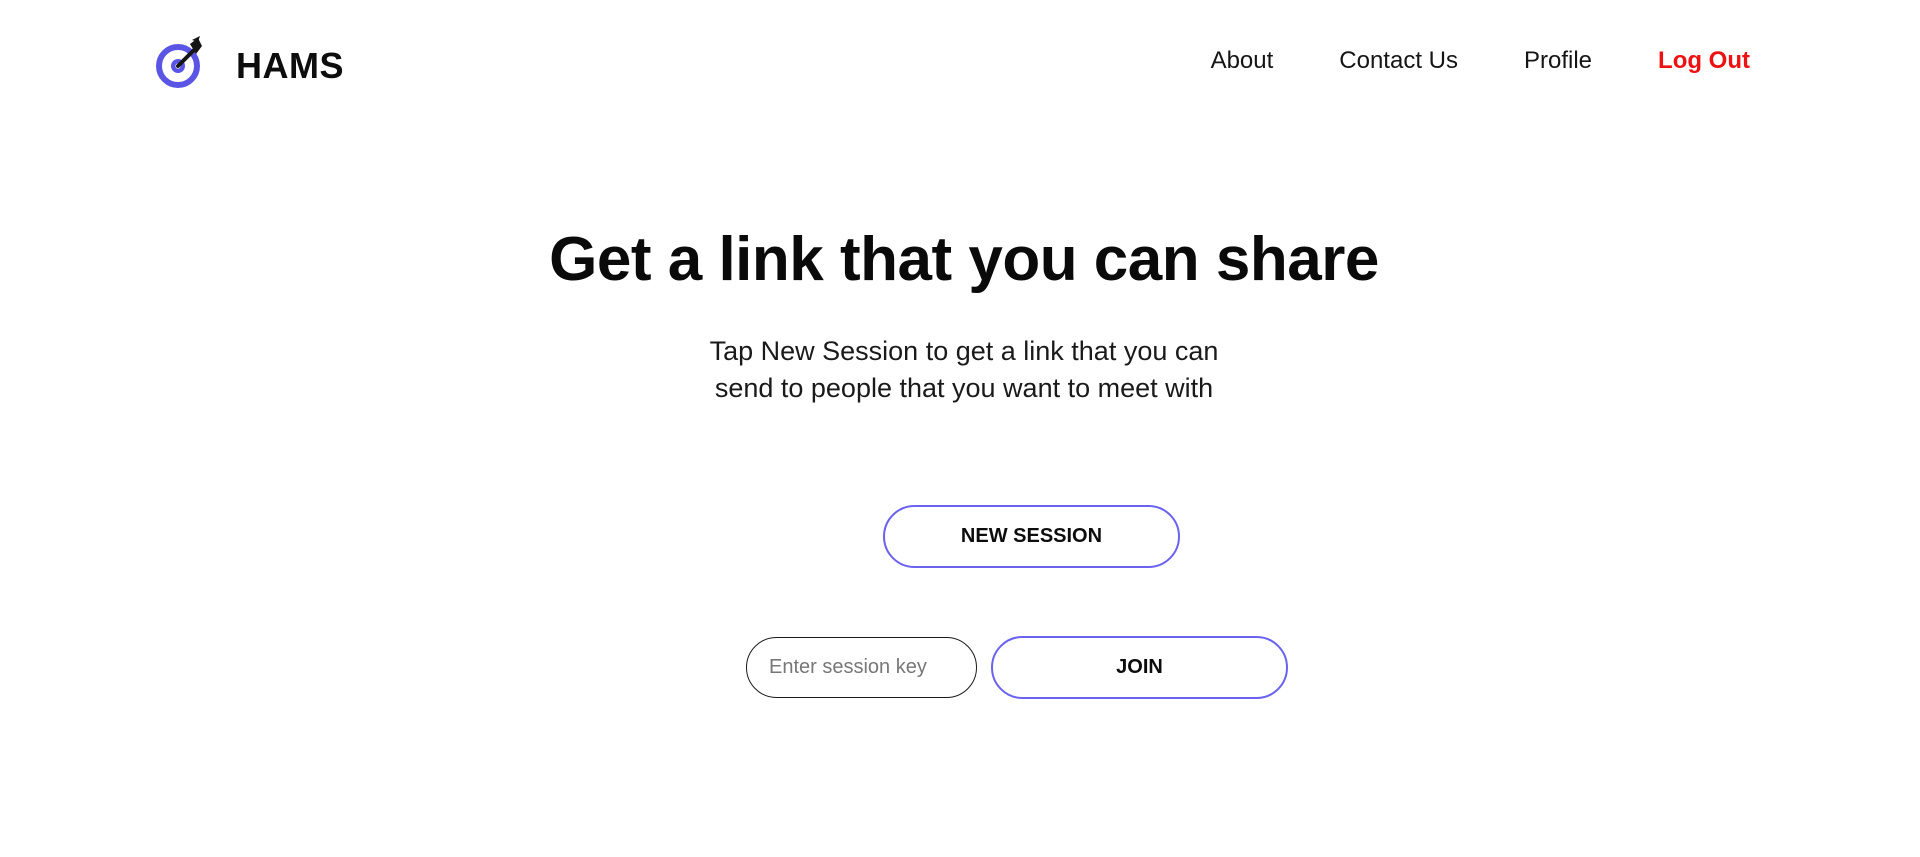  I want to click on hero-title: Get a link that you can share, so click(964, 259).